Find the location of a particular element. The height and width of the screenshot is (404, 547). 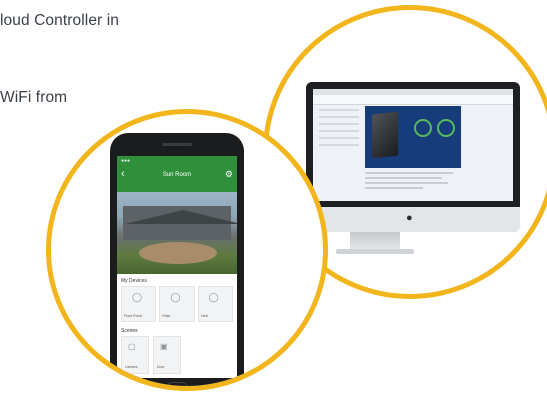

patio-image is located at coordinates (178, 253).